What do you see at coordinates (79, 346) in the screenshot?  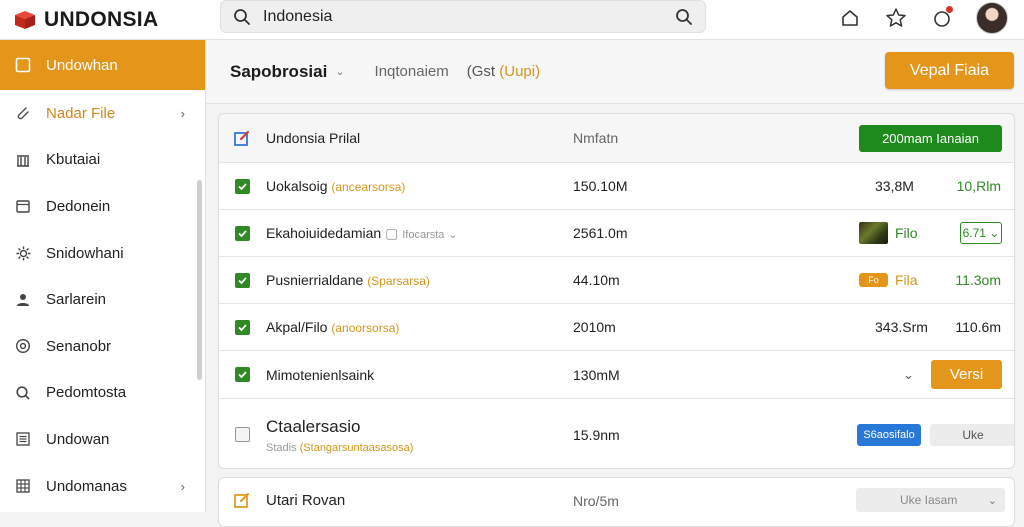 I see `sidebar-item-label: Senanobr` at bounding box center [79, 346].